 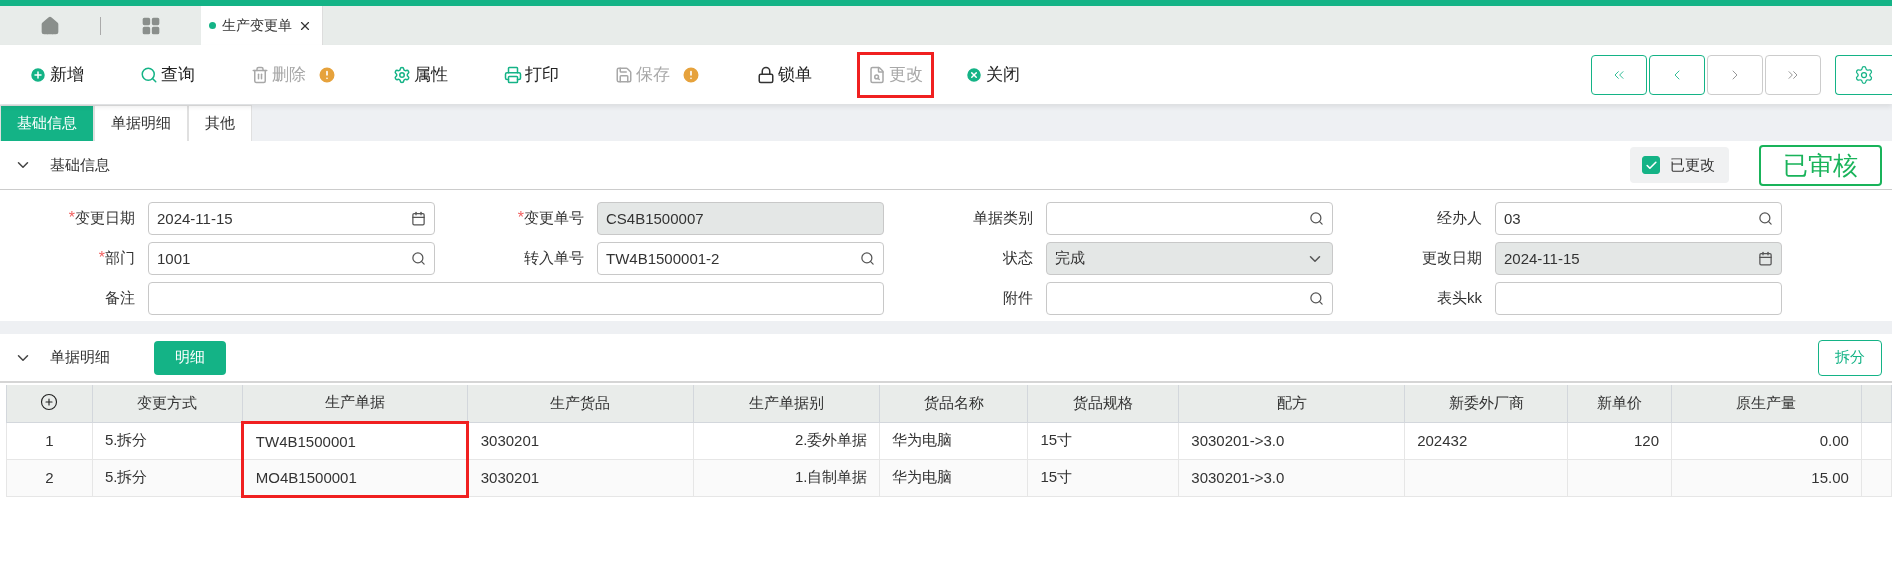 I want to click on table-cell: 202432, so click(x=1486, y=440).